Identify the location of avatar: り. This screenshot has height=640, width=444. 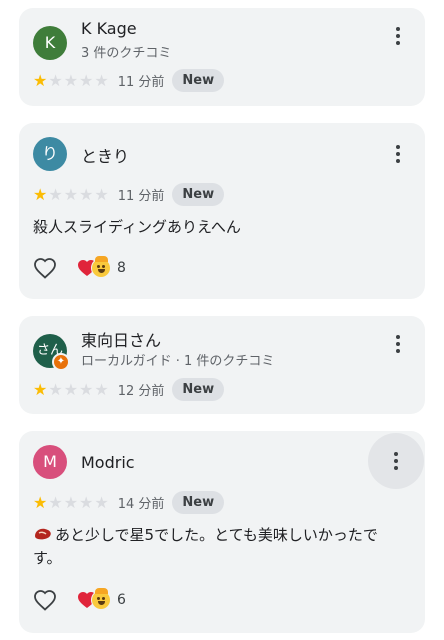
(50, 154).